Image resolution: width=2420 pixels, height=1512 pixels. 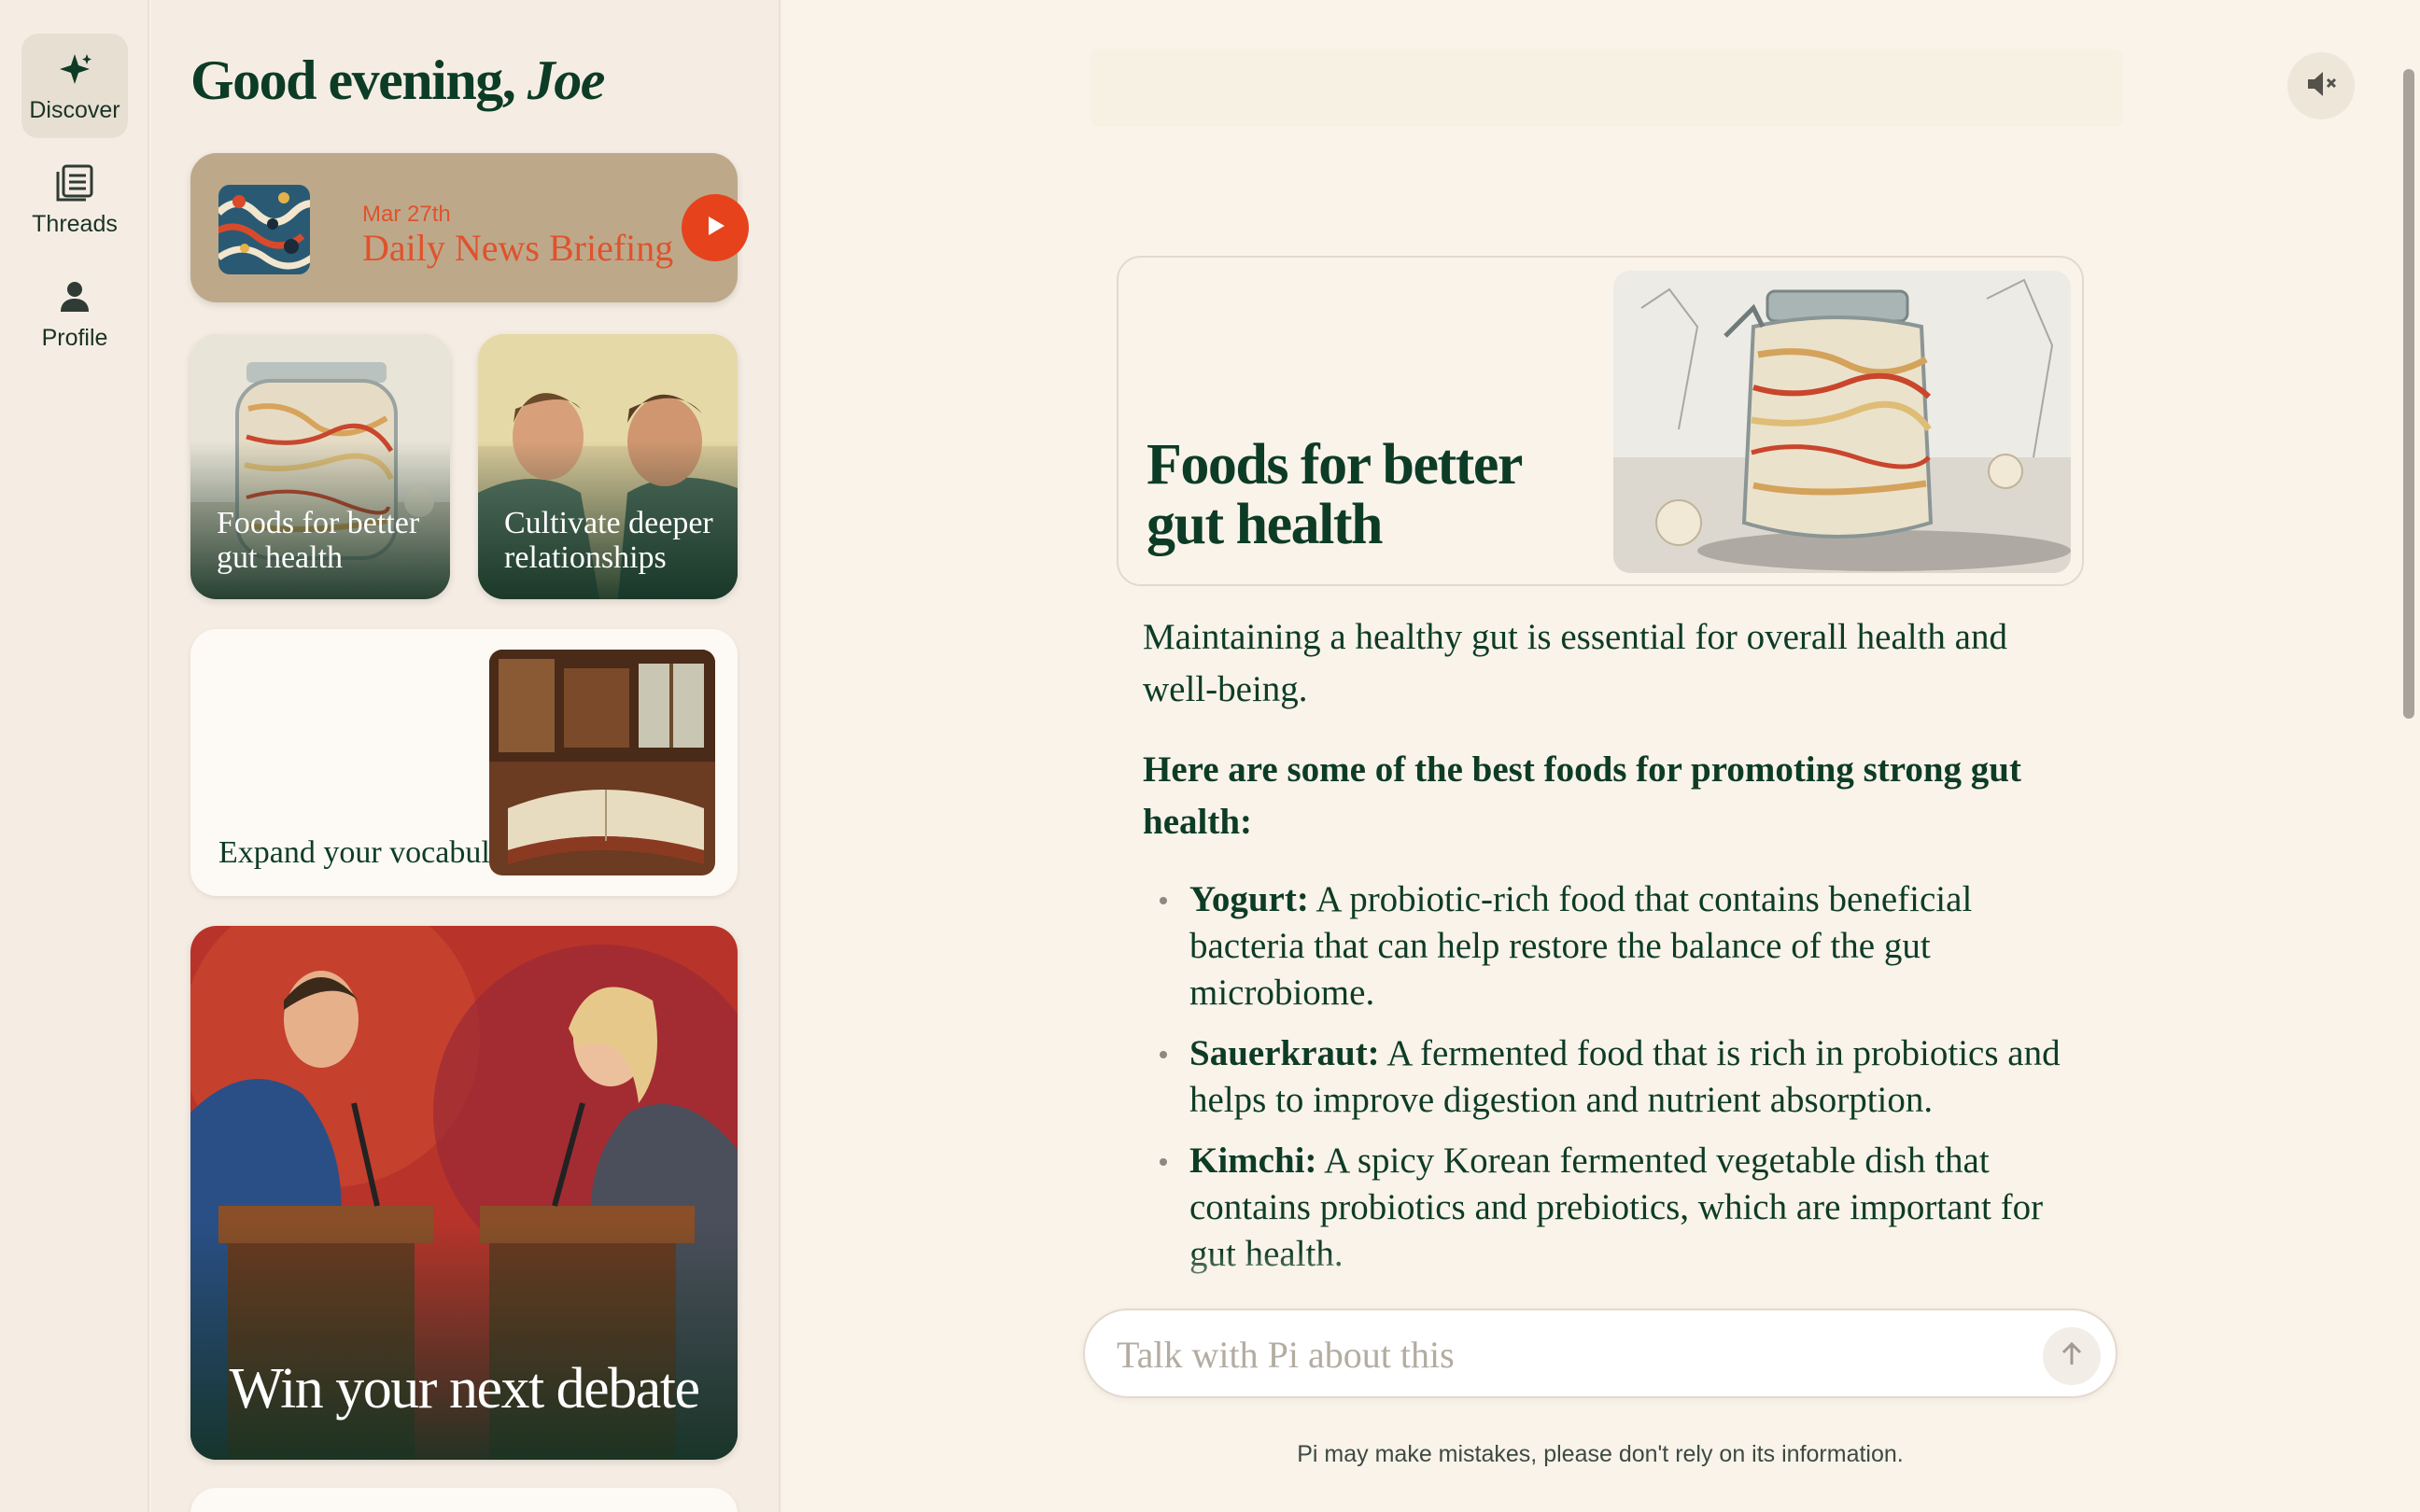 I want to click on greeting-prefix: Good evening,, so click(x=353, y=80).